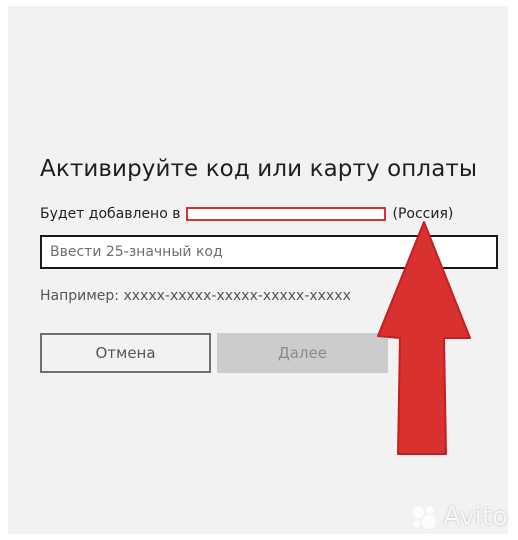  What do you see at coordinates (424, 338) in the screenshot?
I see `annotation-arrow-up-icon` at bounding box center [424, 338].